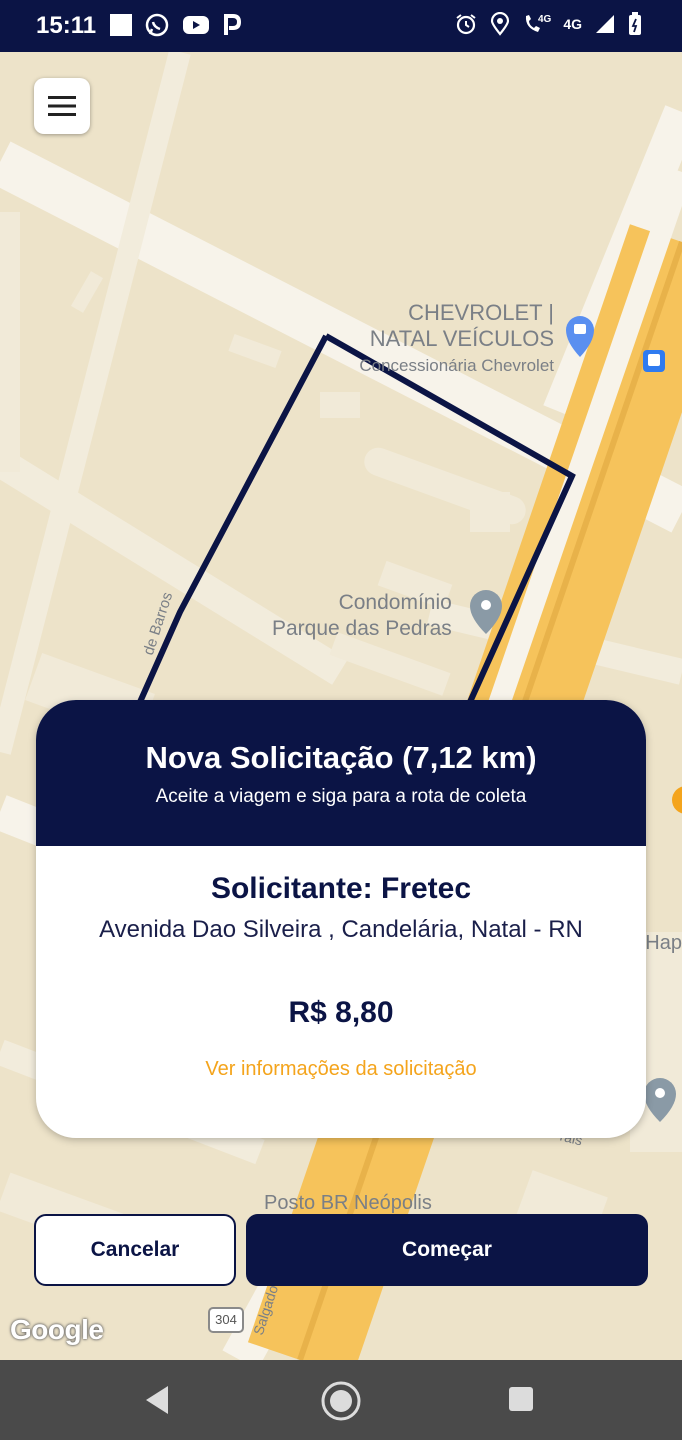 This screenshot has width=682, height=1440. Describe the element at coordinates (500, 24) in the screenshot. I see `location-icon` at that location.